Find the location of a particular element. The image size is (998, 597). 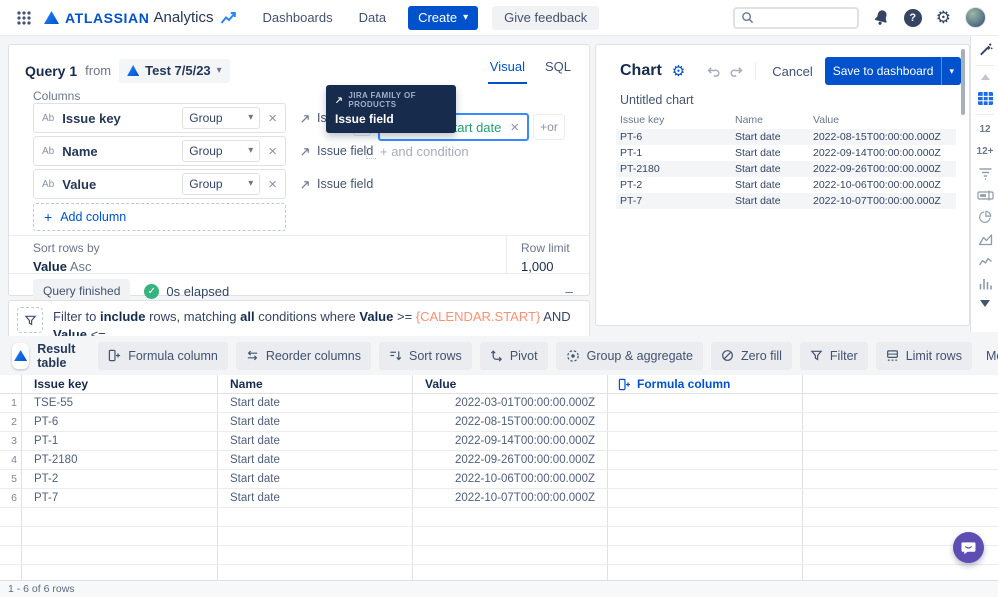

notifications-bell-icon is located at coordinates (881, 17).